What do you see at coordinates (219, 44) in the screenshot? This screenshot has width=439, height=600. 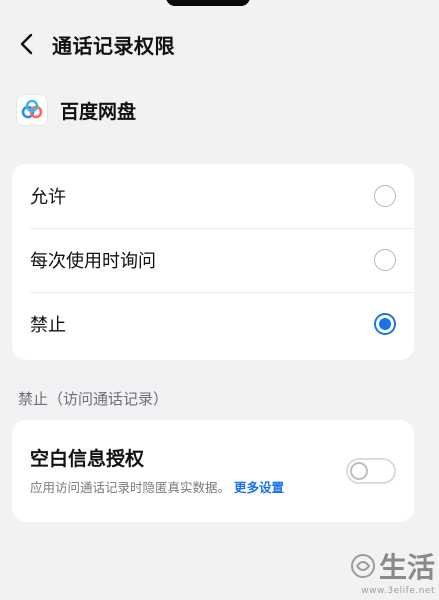 I see `header: 通话记录权限` at bounding box center [219, 44].